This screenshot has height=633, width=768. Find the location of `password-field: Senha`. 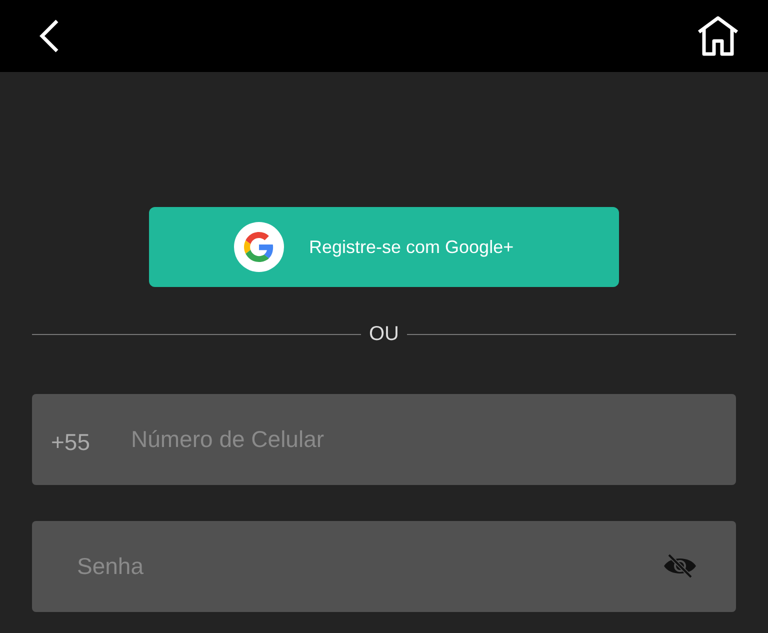

password-field: Senha is located at coordinates (384, 566).